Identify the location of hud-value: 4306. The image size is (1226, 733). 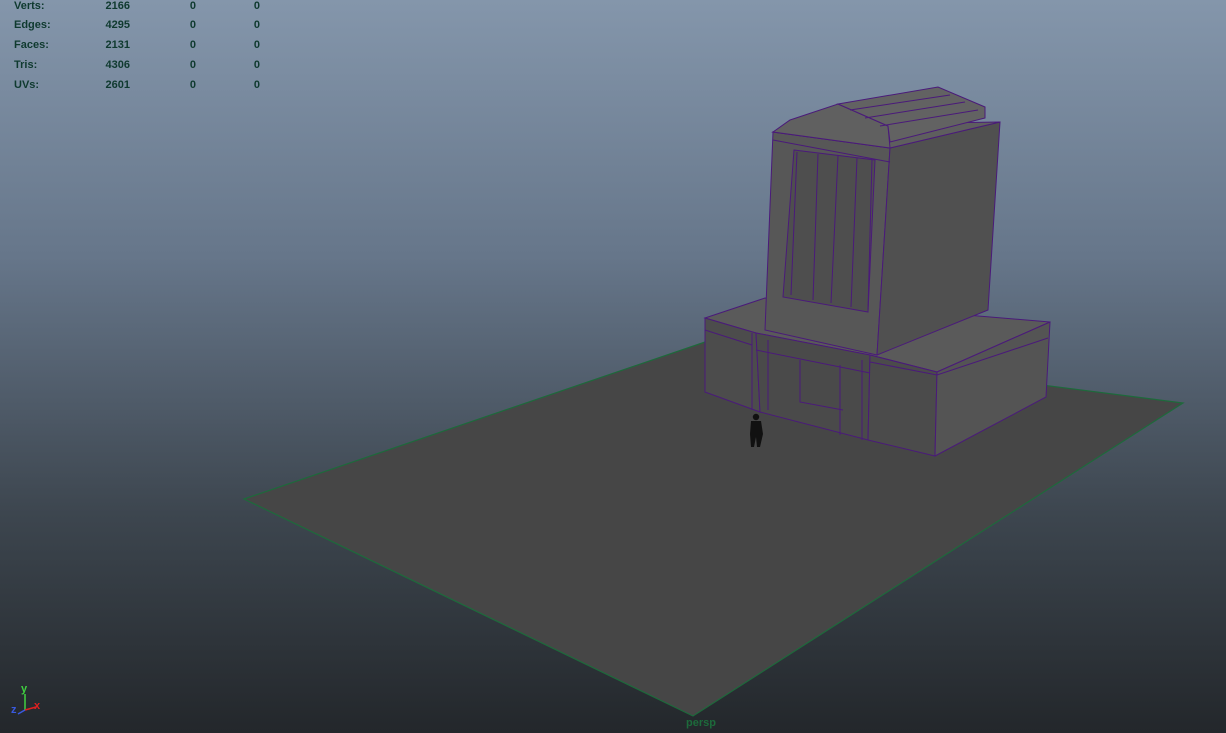
(117, 65).